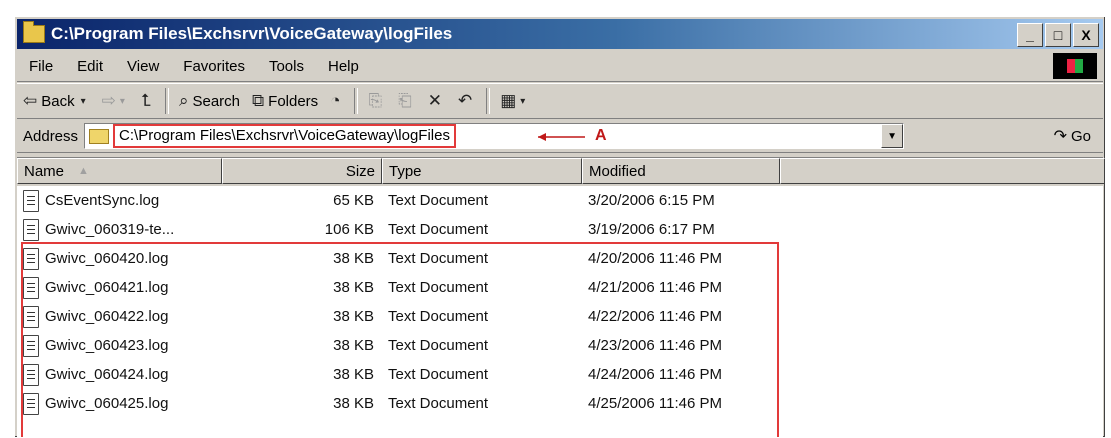  I want to click on close-button: X, so click(1086, 35).